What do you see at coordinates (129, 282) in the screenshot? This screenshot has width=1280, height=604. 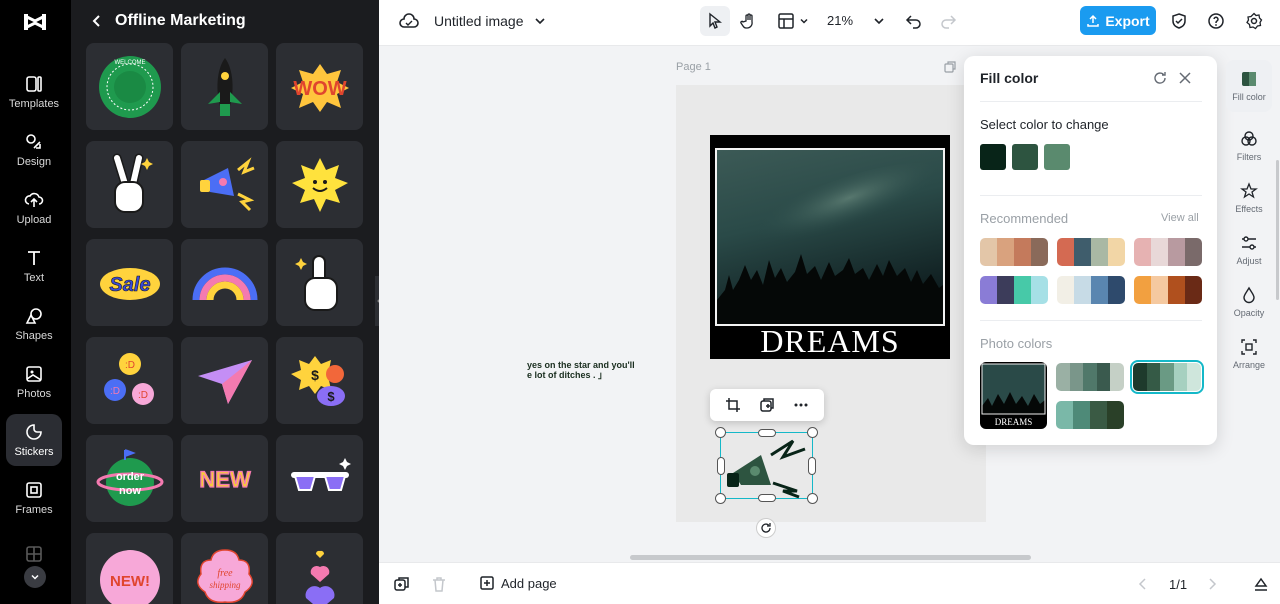 I see `sticker-sale: Sale` at bounding box center [129, 282].